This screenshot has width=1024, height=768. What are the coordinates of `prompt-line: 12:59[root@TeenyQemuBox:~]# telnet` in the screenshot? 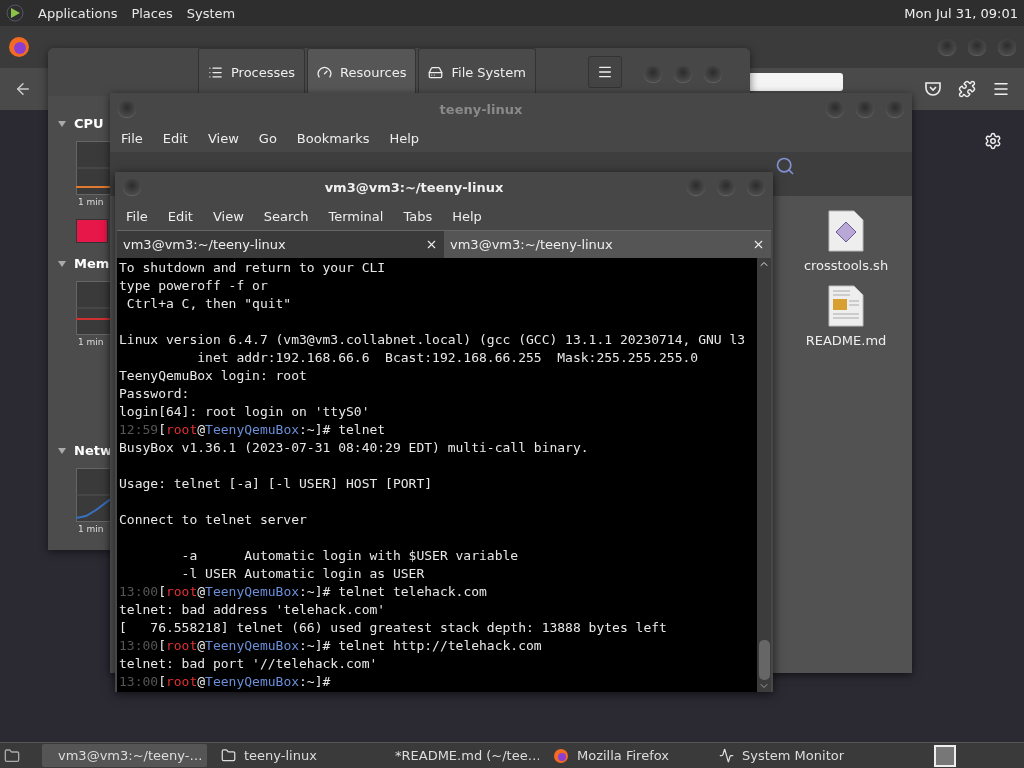 It's located at (253, 430).